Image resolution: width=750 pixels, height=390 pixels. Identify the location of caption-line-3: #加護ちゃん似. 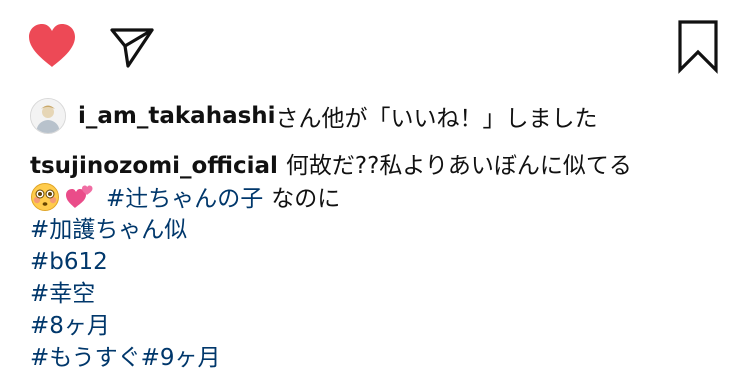
(380, 230).